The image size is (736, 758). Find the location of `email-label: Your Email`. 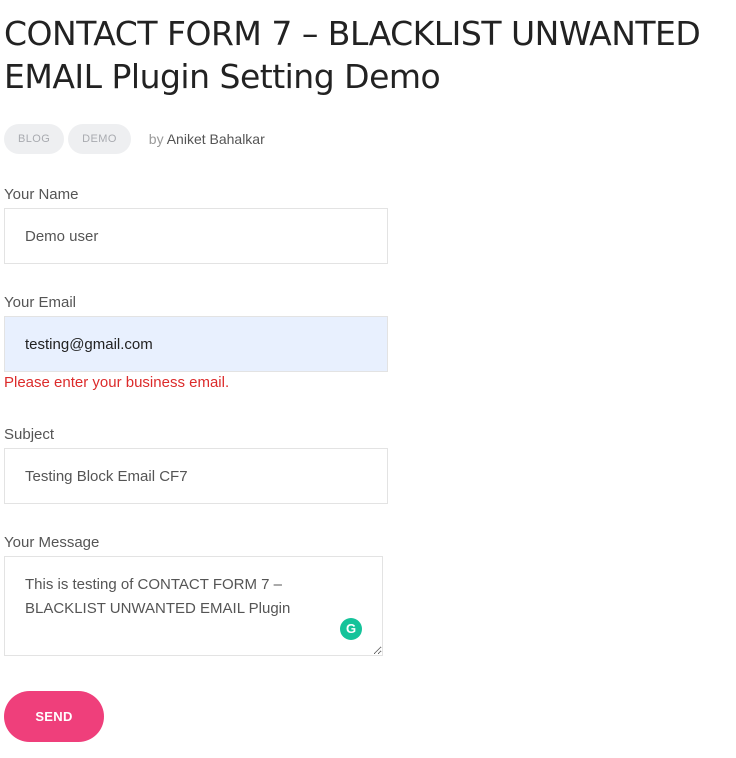

email-label: Your Email is located at coordinates (40, 302).